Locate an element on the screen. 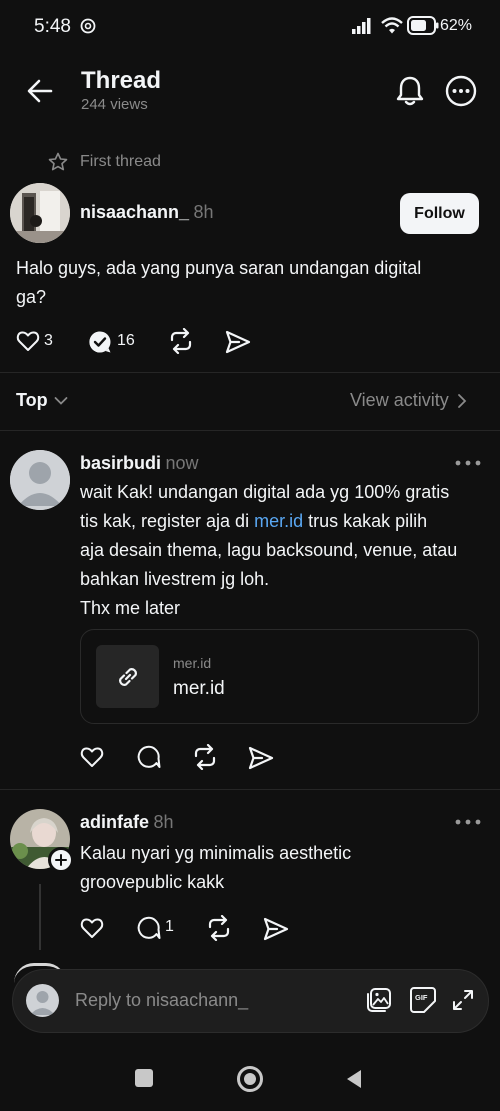 The image size is (500, 1111). wifi-icon is located at coordinates (392, 25).